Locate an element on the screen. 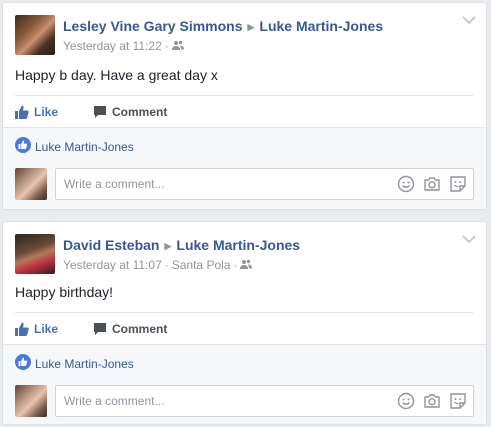  post-meta: Yesterday at 11:07 · Santa Pola · is located at coordinates (158, 265).